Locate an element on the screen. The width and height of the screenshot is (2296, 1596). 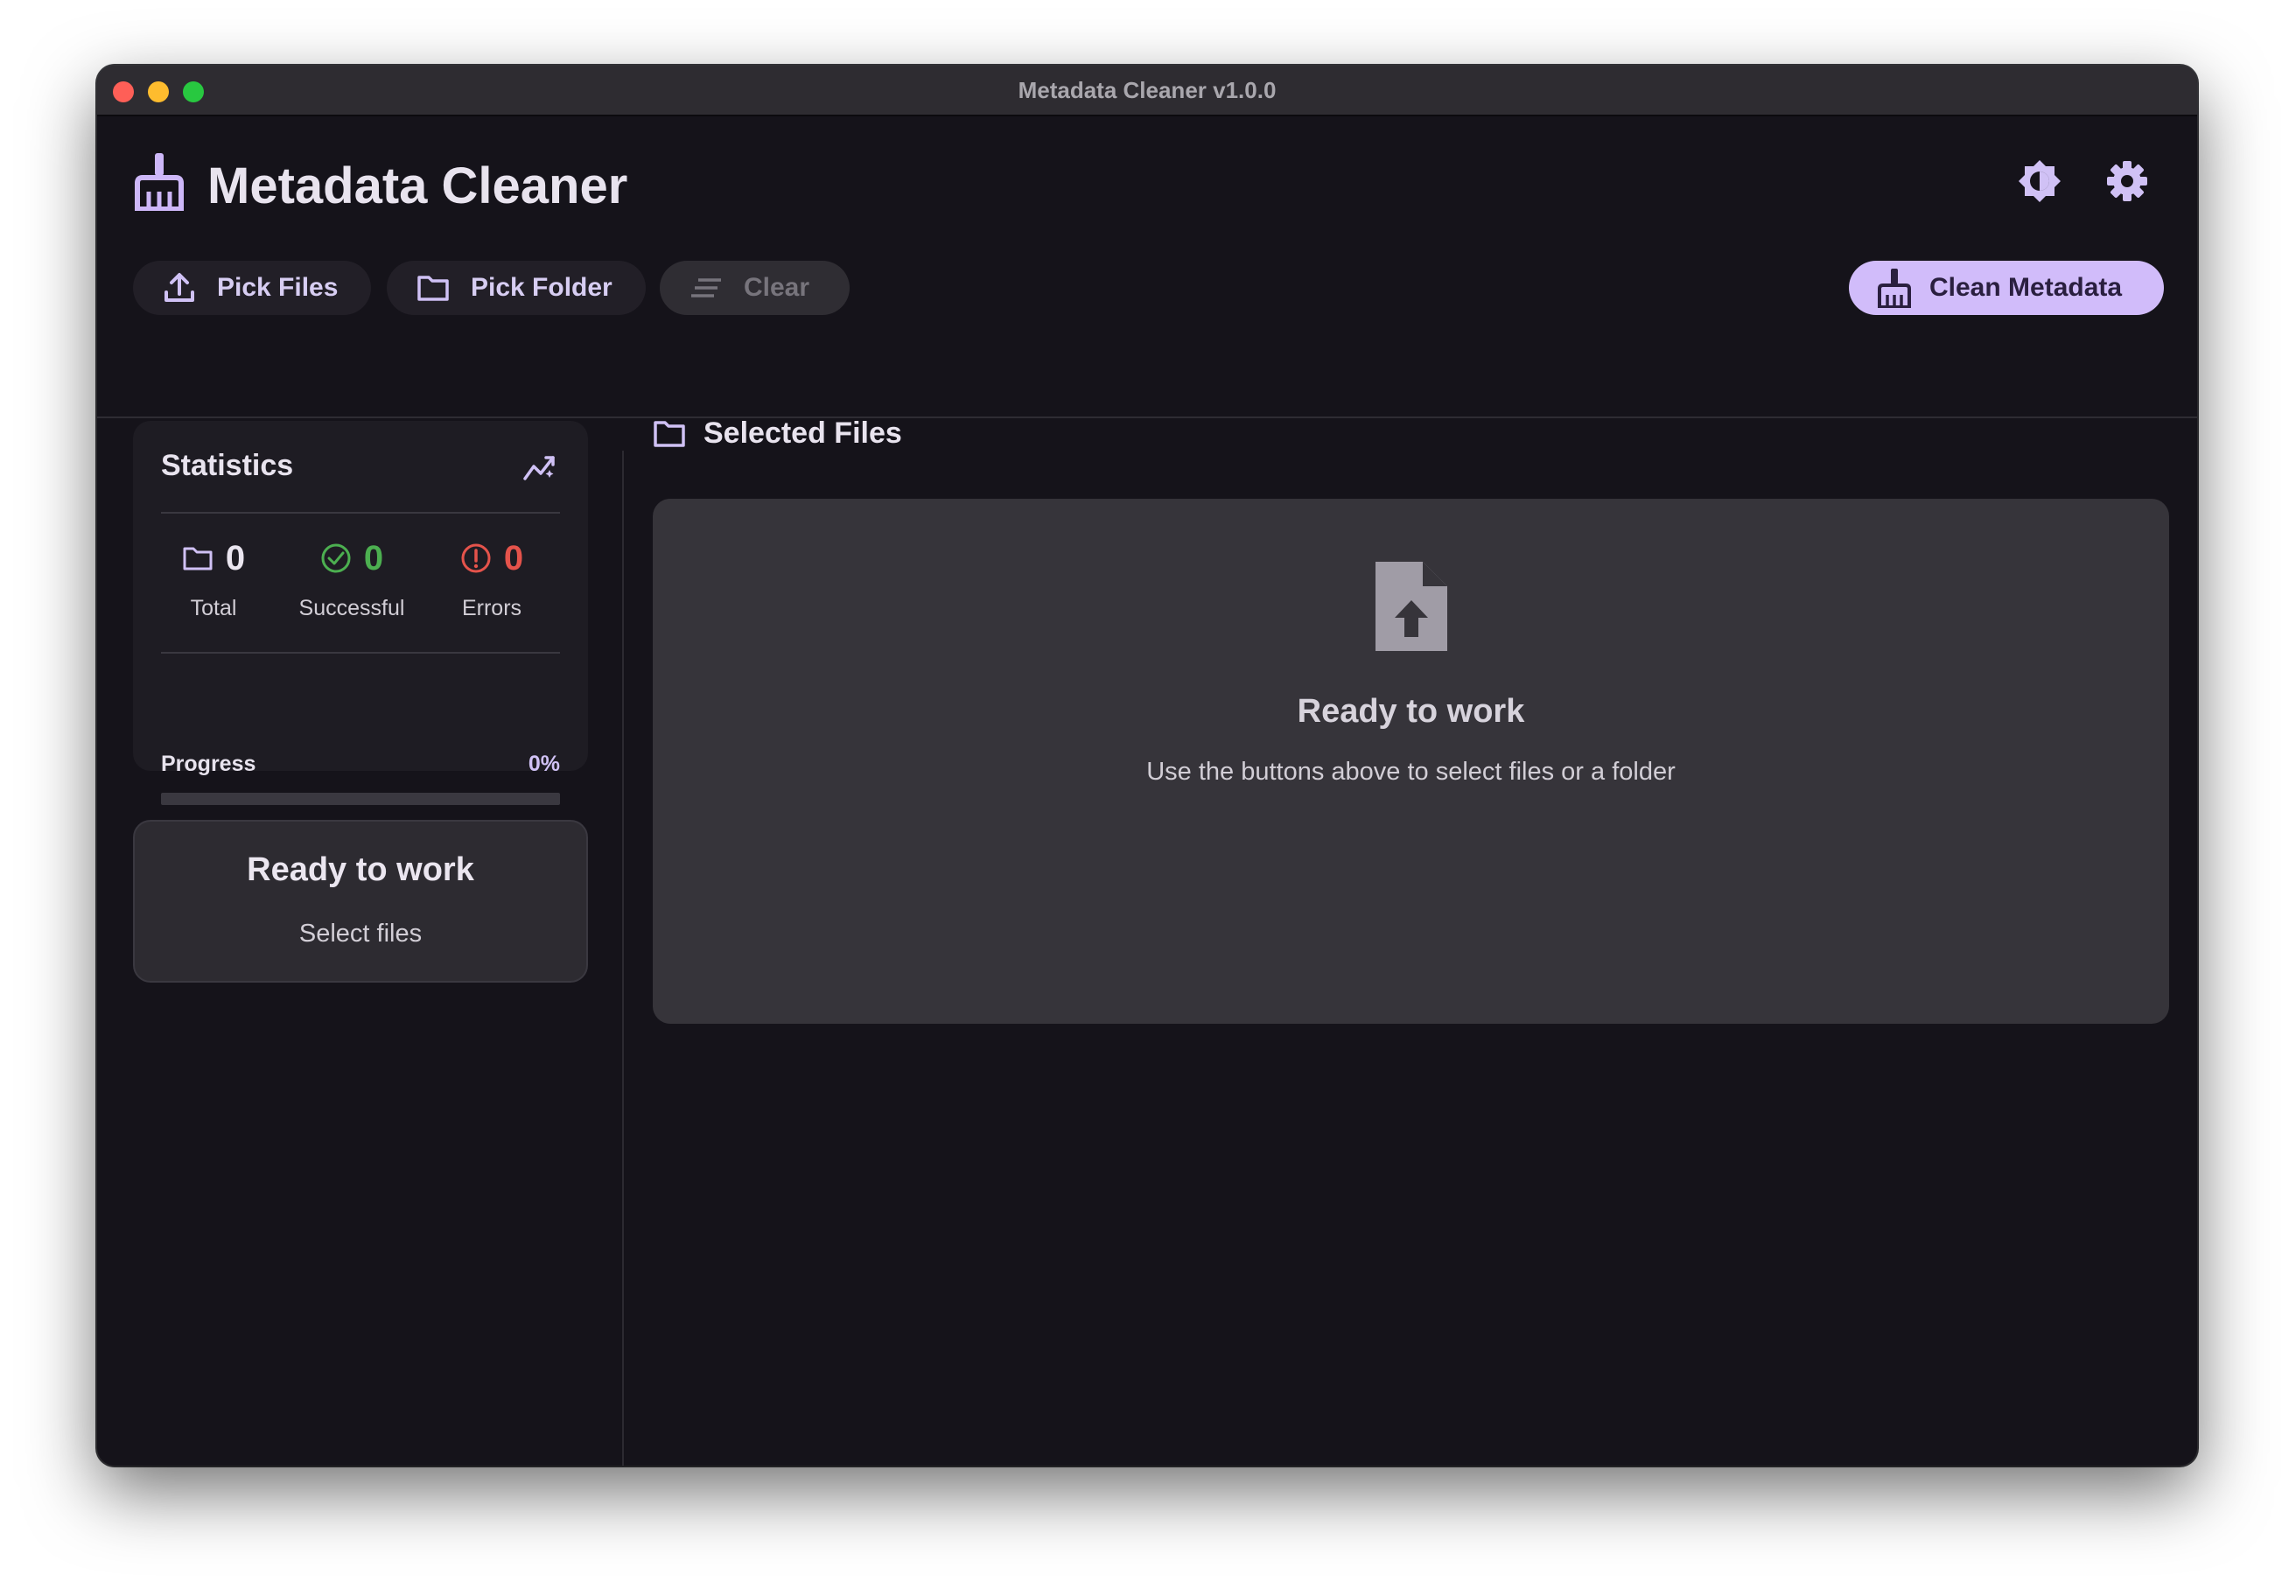
window-title: Metadata Cleaner v1.0.0 is located at coordinates (1147, 90).